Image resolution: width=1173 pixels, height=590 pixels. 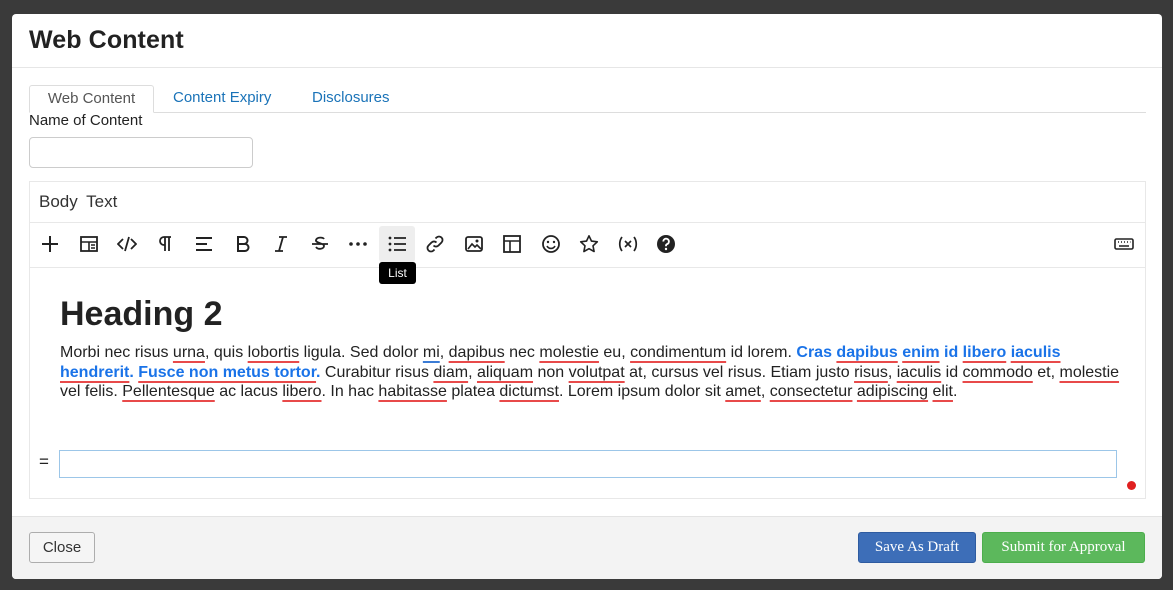 What do you see at coordinates (917, 547) in the screenshot?
I see `save-as-draft-button: Save As Draft` at bounding box center [917, 547].